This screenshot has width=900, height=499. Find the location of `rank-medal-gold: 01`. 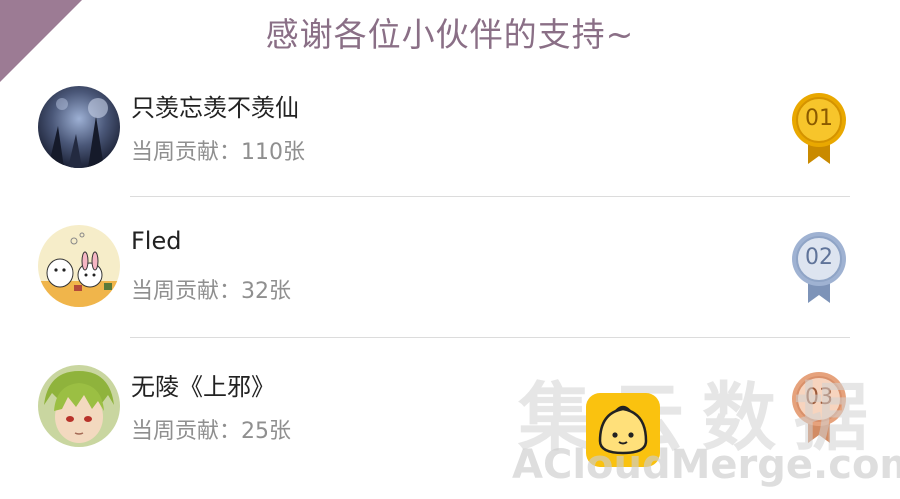

rank-medal-gold: 01 is located at coordinates (821, 129).